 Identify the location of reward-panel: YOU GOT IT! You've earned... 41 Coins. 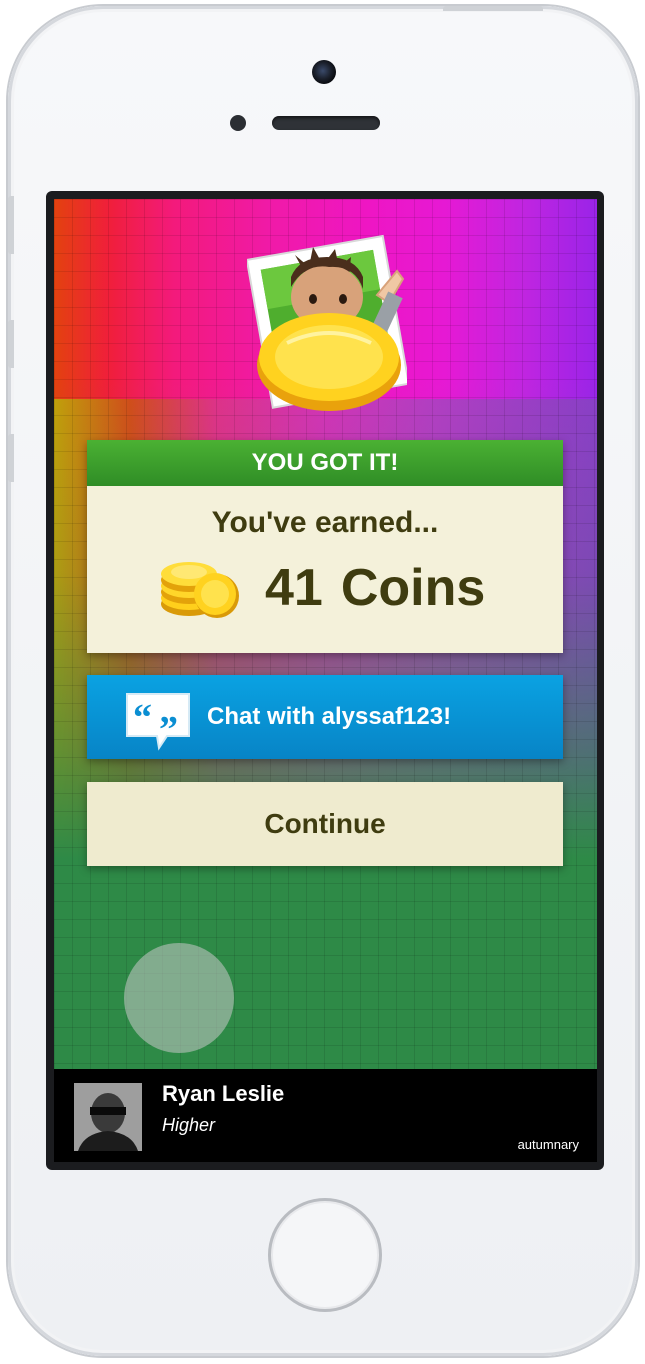
(325, 546).